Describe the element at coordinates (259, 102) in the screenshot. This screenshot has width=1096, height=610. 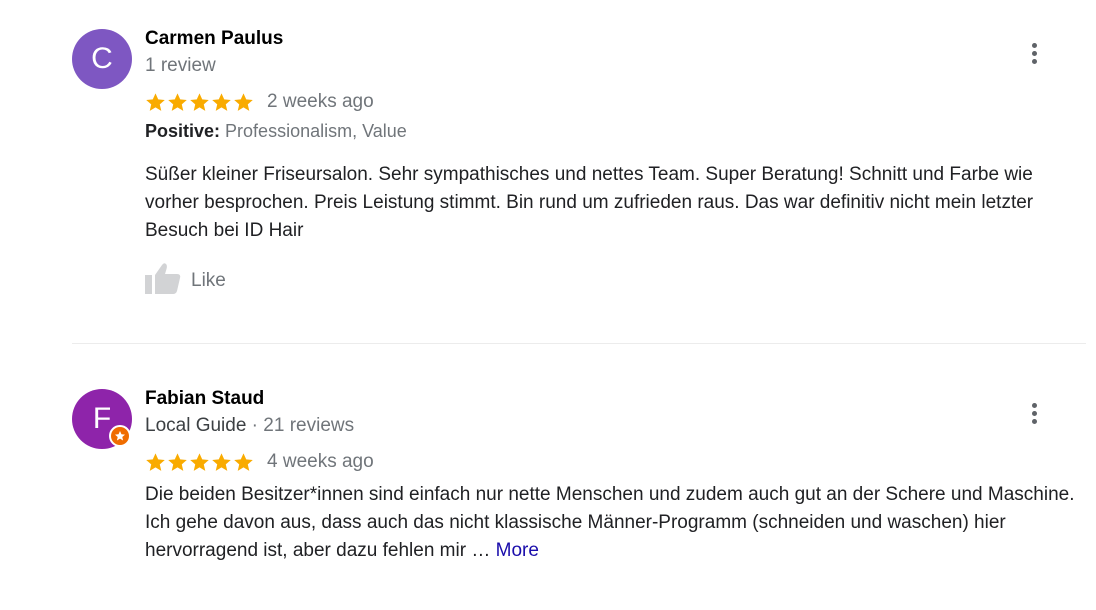
I see `rating-row: 2 weeks ago` at that location.